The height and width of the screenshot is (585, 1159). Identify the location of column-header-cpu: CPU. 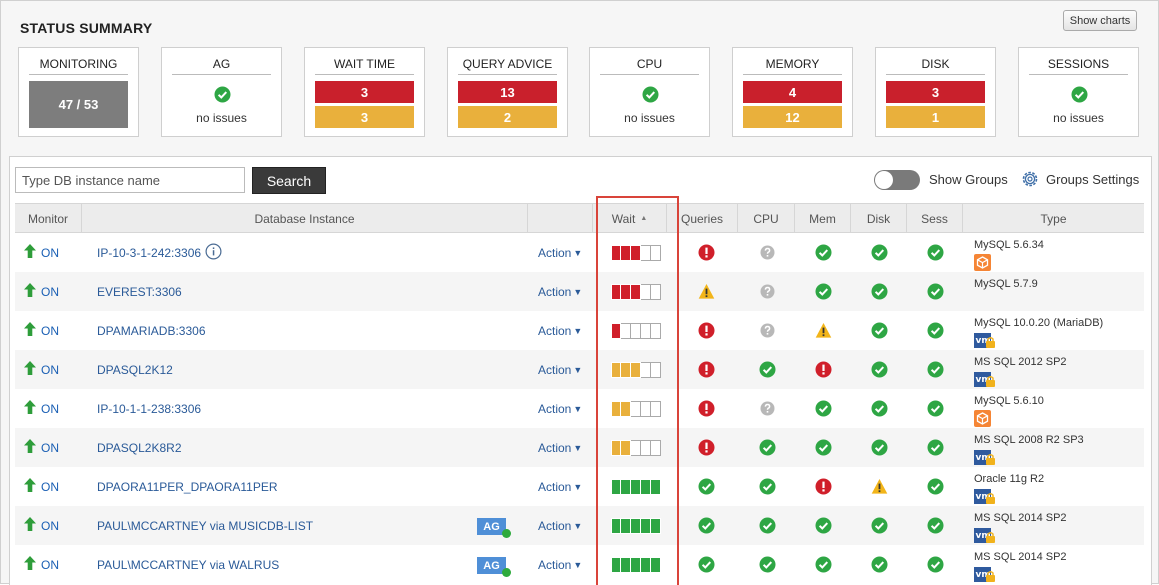
(766, 218).